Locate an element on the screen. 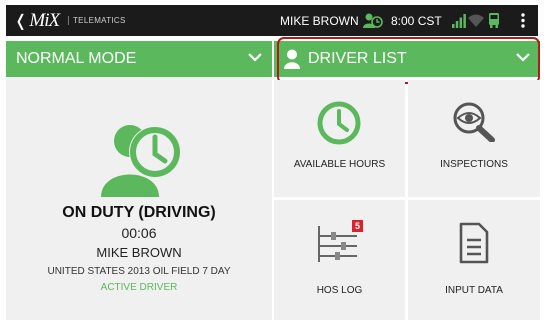 The image size is (544, 320). on-duty-driver-clock-icon is located at coordinates (141, 161).